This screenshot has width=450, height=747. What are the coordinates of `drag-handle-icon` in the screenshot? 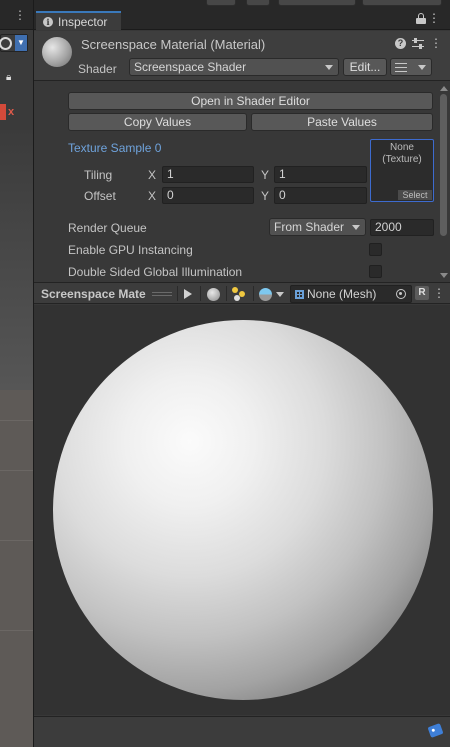 It's located at (162, 294).